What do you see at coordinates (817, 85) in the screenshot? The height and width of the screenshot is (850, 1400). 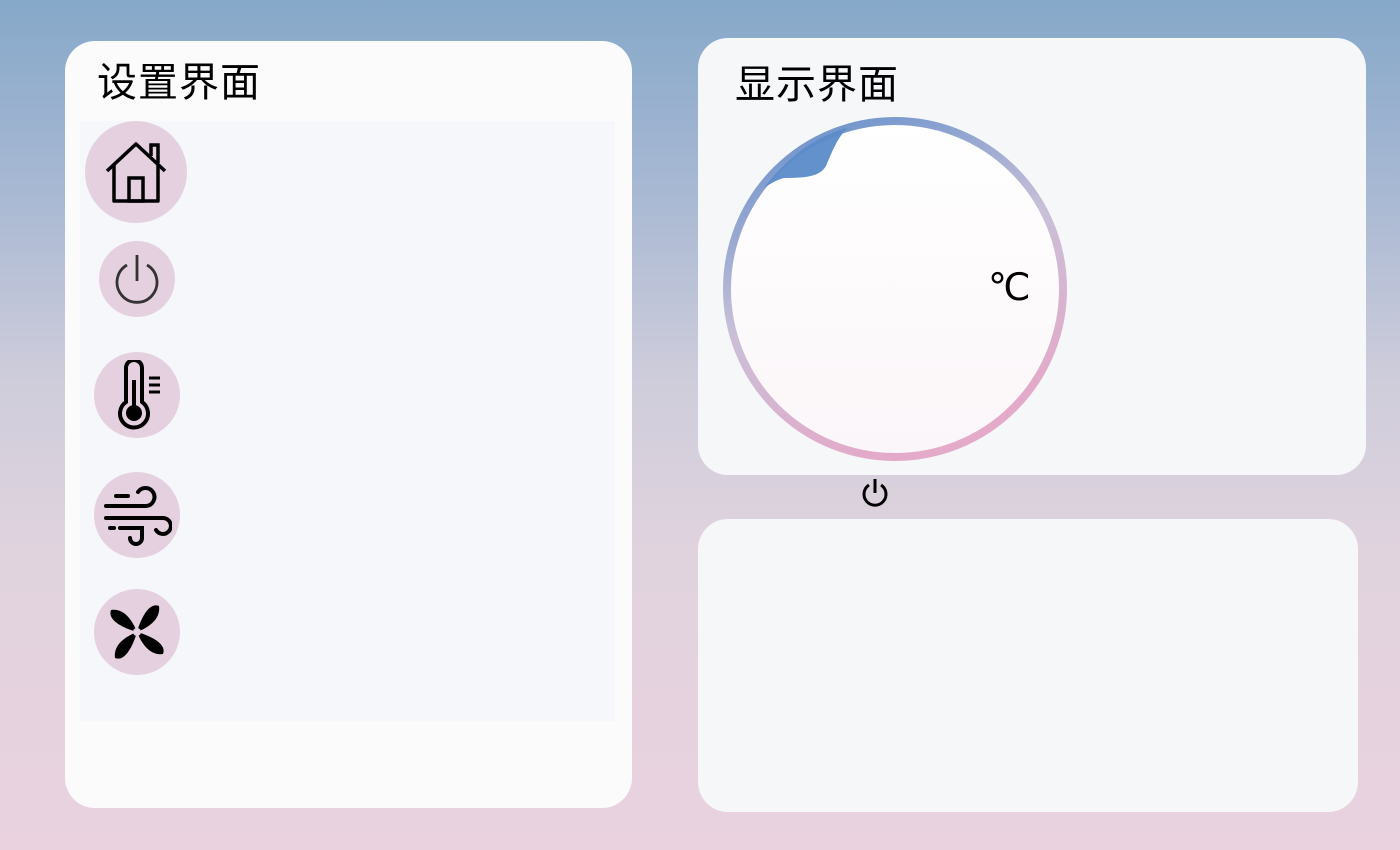 I see `display-panel-title: 显示界面` at bounding box center [817, 85].